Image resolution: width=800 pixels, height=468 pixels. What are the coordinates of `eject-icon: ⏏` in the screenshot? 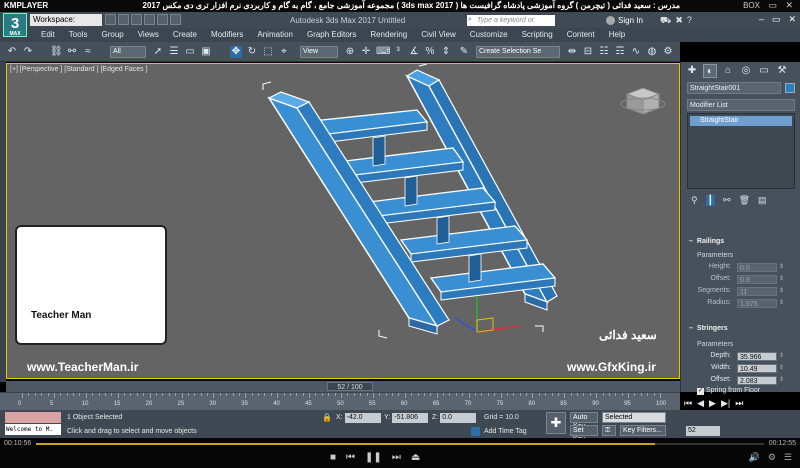 It's located at (415, 457).